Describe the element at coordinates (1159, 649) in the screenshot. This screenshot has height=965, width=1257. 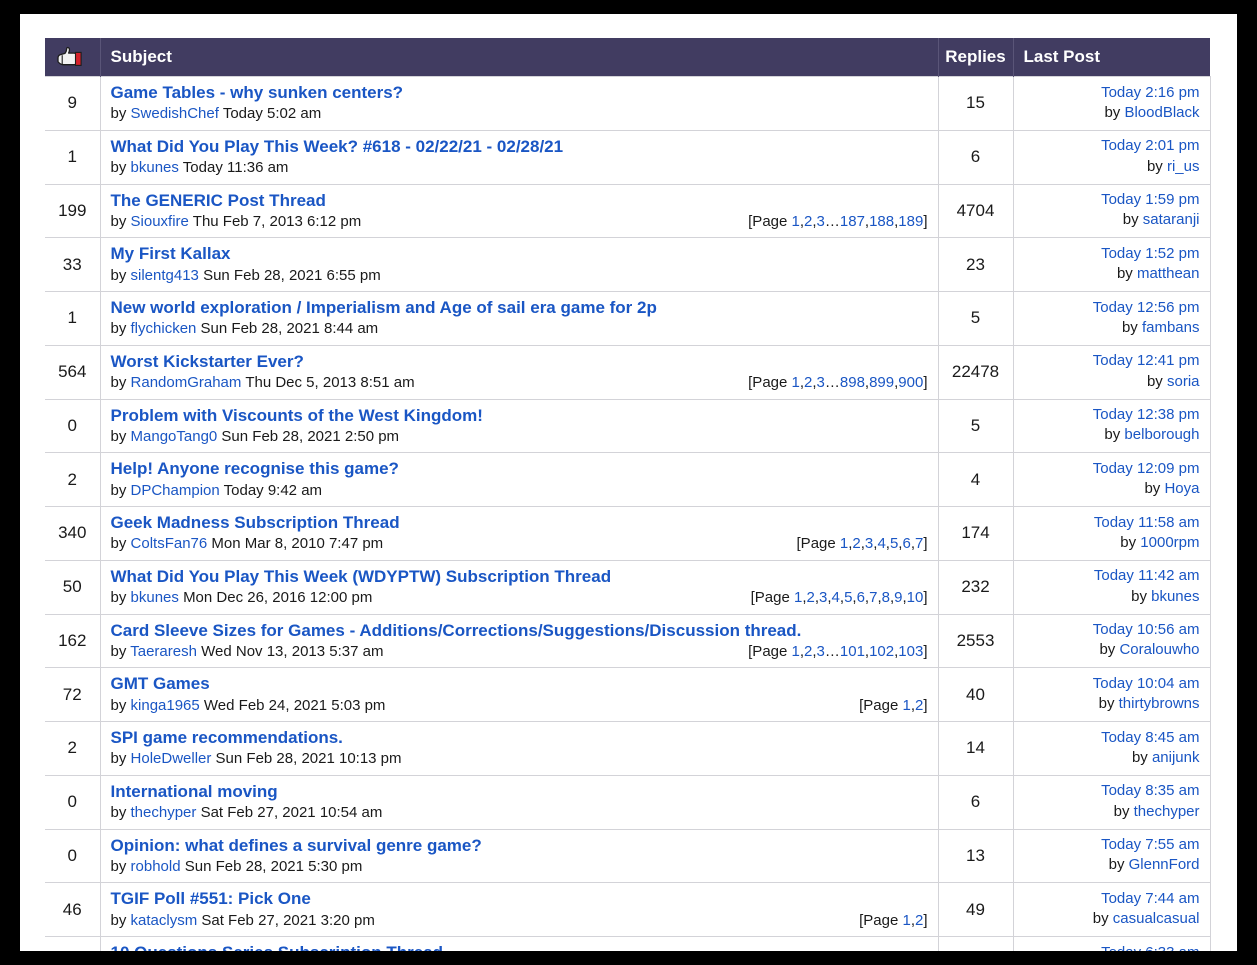
I see `last-post-author-link: Coralouwho` at that location.